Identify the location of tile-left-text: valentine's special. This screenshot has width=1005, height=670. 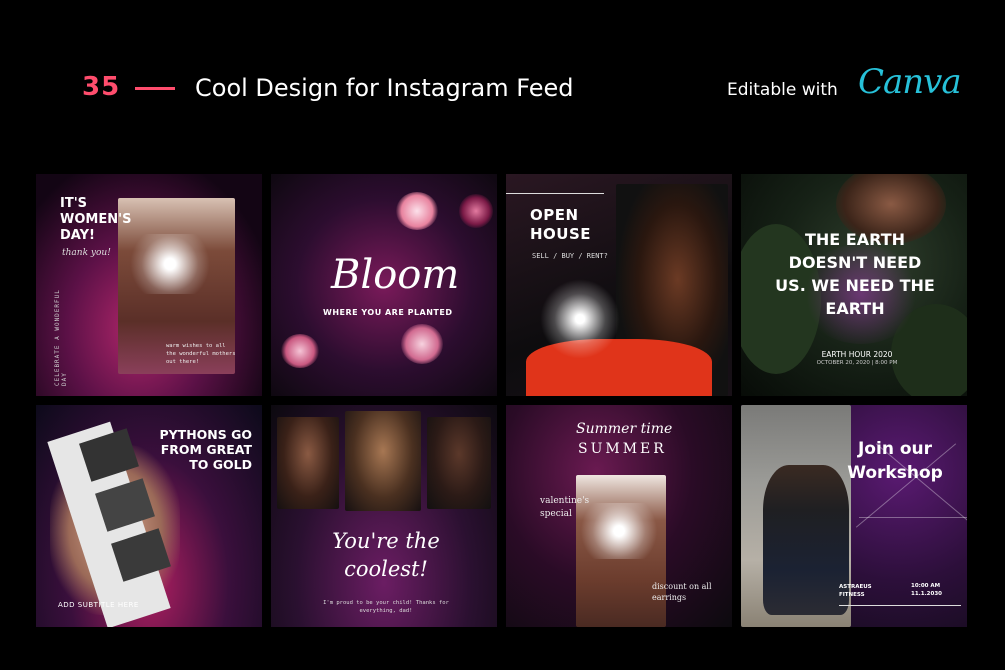
(565, 507).